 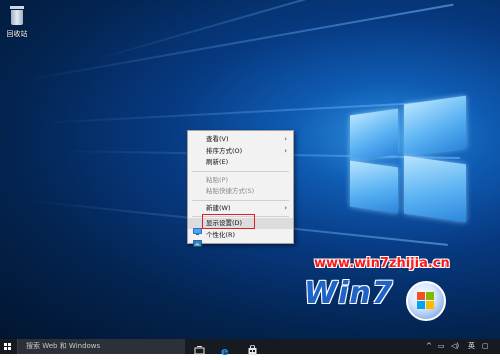 What do you see at coordinates (429, 346) in the screenshot?
I see `expand-tray-icon: ^` at bounding box center [429, 346].